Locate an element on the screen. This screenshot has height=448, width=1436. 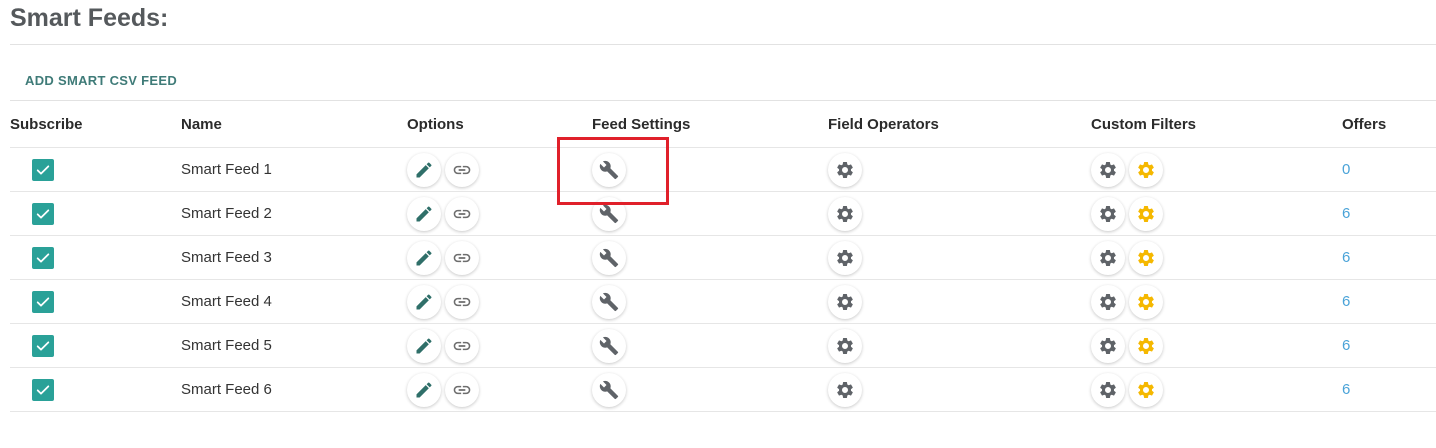
table-row: Smart Feed 3 6 is located at coordinates (723, 257).